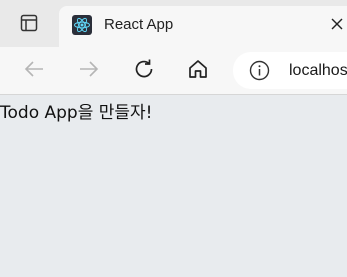 This screenshot has width=347, height=277. Describe the element at coordinates (76, 113) in the screenshot. I see `page-heading: Todo App을 만들자!` at that location.